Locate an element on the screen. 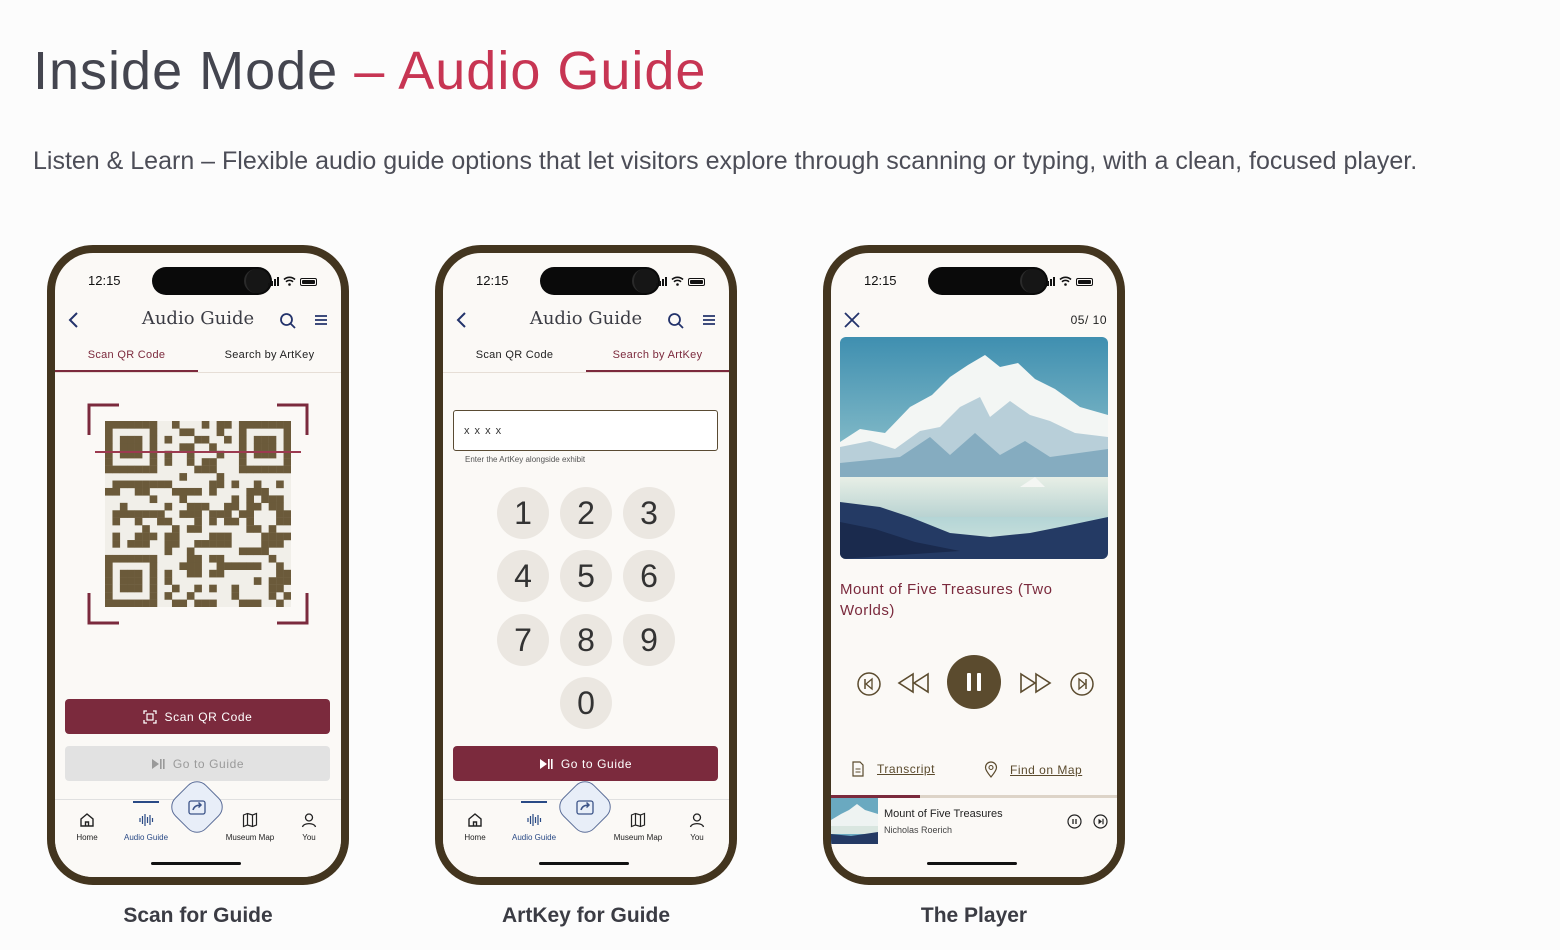 The image size is (1560, 950). fast-forward-icon is located at coordinates (1036, 683).